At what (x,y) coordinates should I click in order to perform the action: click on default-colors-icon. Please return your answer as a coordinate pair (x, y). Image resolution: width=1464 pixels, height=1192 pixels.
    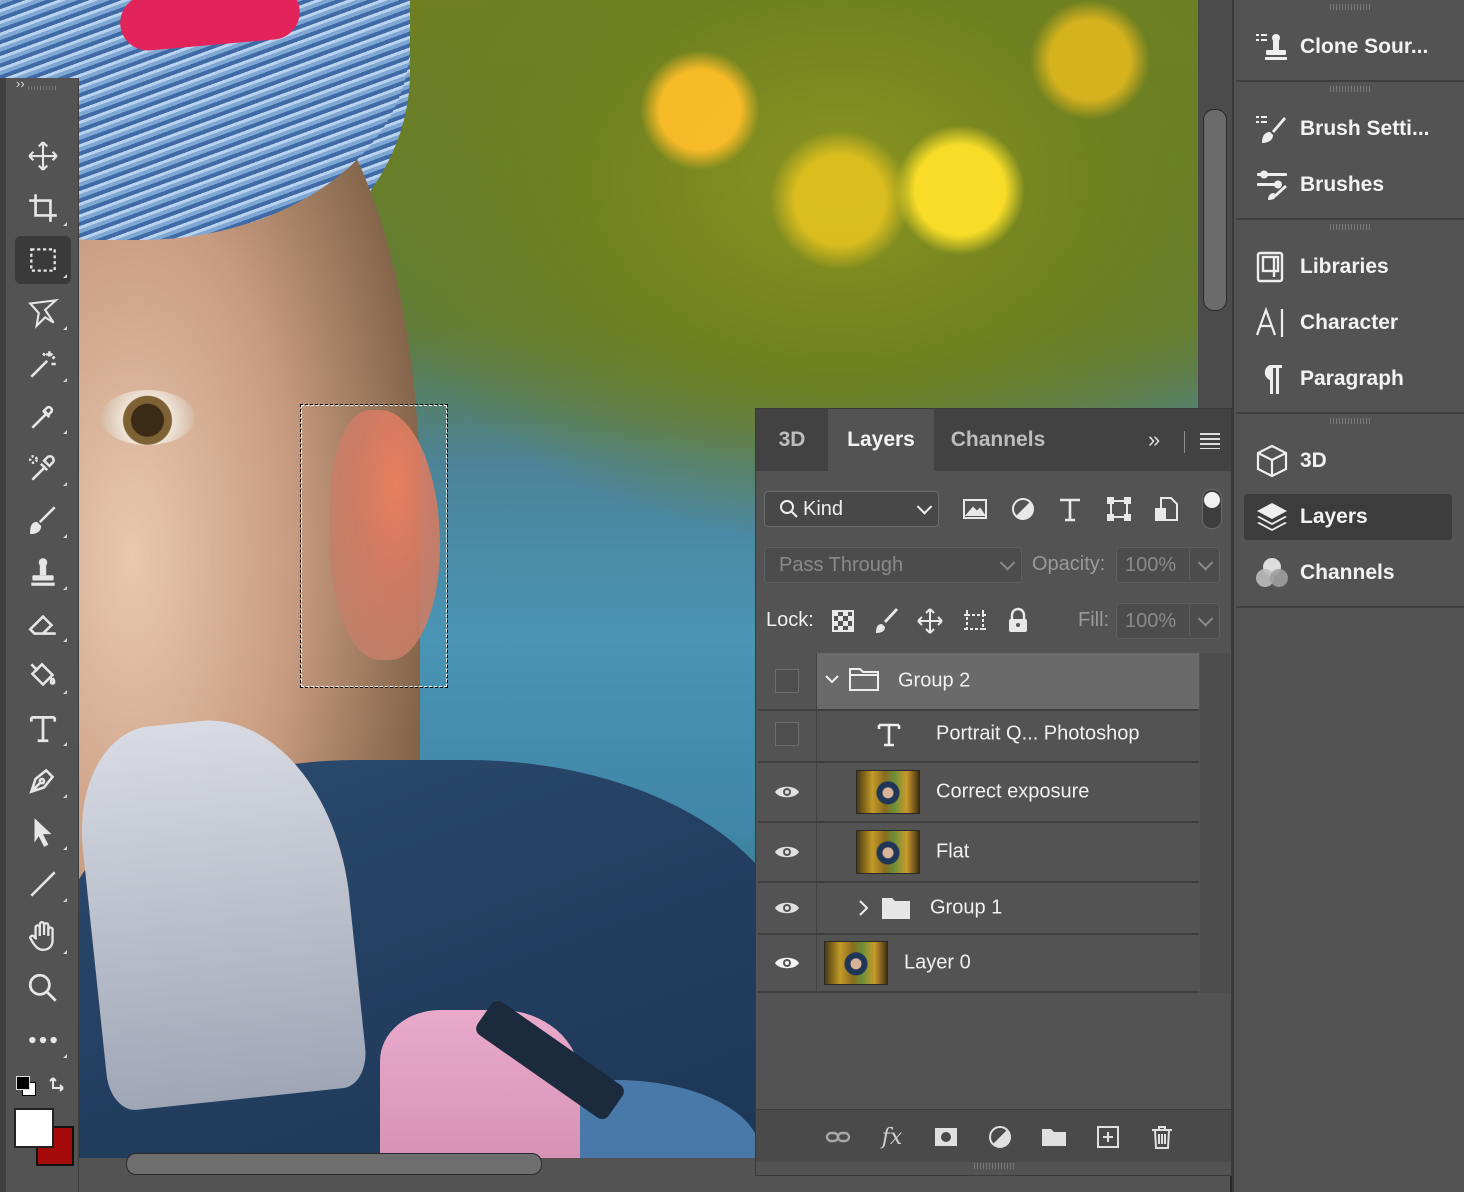
    Looking at the image, I should click on (27, 1087).